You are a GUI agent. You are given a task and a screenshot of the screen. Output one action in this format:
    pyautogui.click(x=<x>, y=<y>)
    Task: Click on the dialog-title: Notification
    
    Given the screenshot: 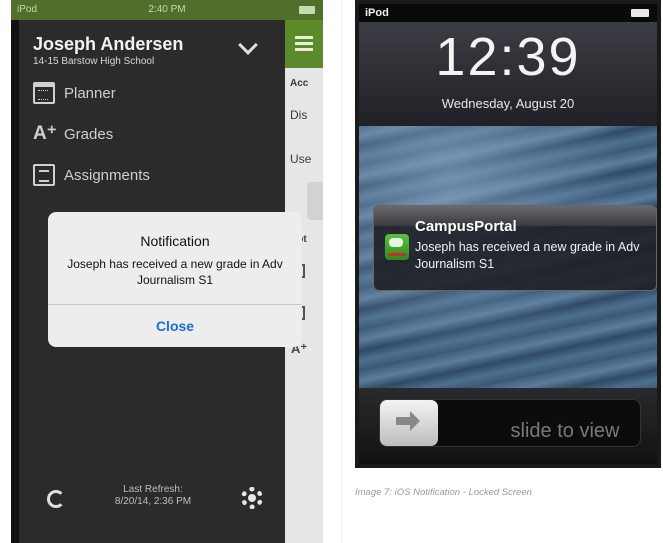 What is the action you would take?
    pyautogui.click(x=175, y=241)
    